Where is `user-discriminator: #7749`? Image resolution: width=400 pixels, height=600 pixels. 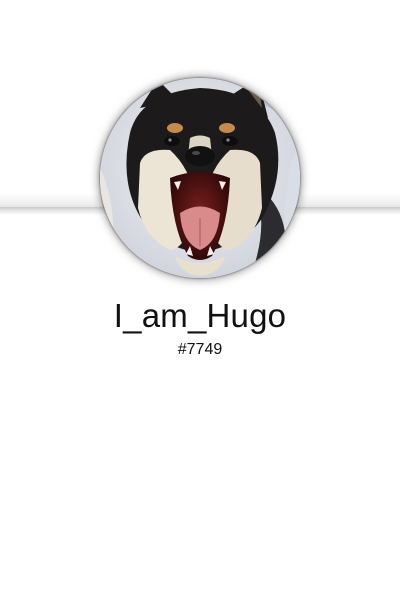 user-discriminator: #7749 is located at coordinates (200, 349).